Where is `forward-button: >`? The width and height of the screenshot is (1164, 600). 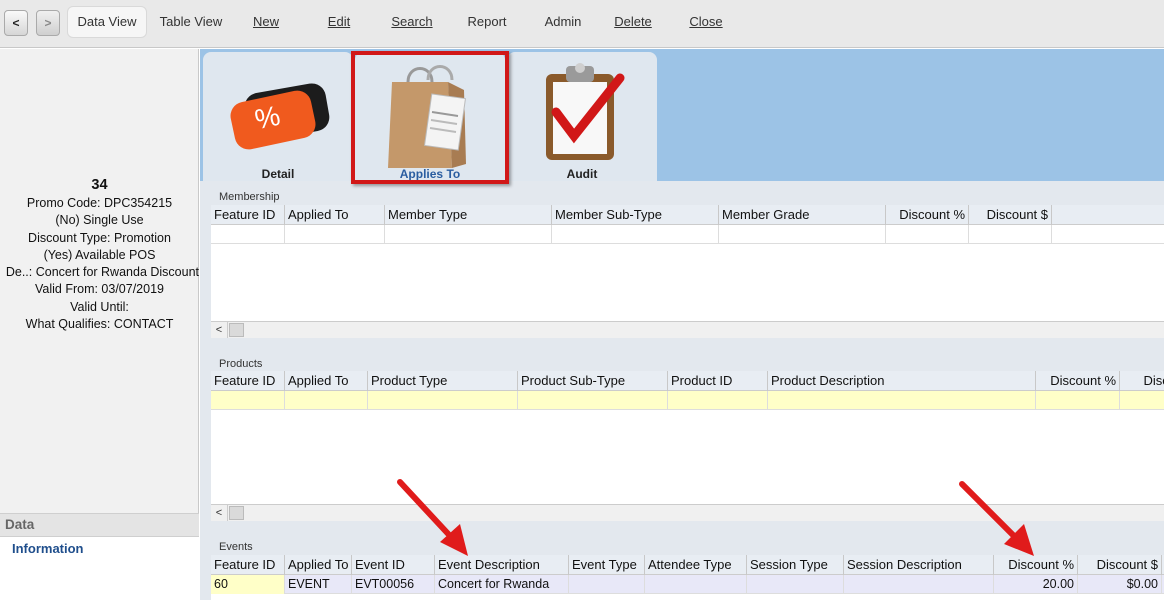
forward-button: > is located at coordinates (48, 23).